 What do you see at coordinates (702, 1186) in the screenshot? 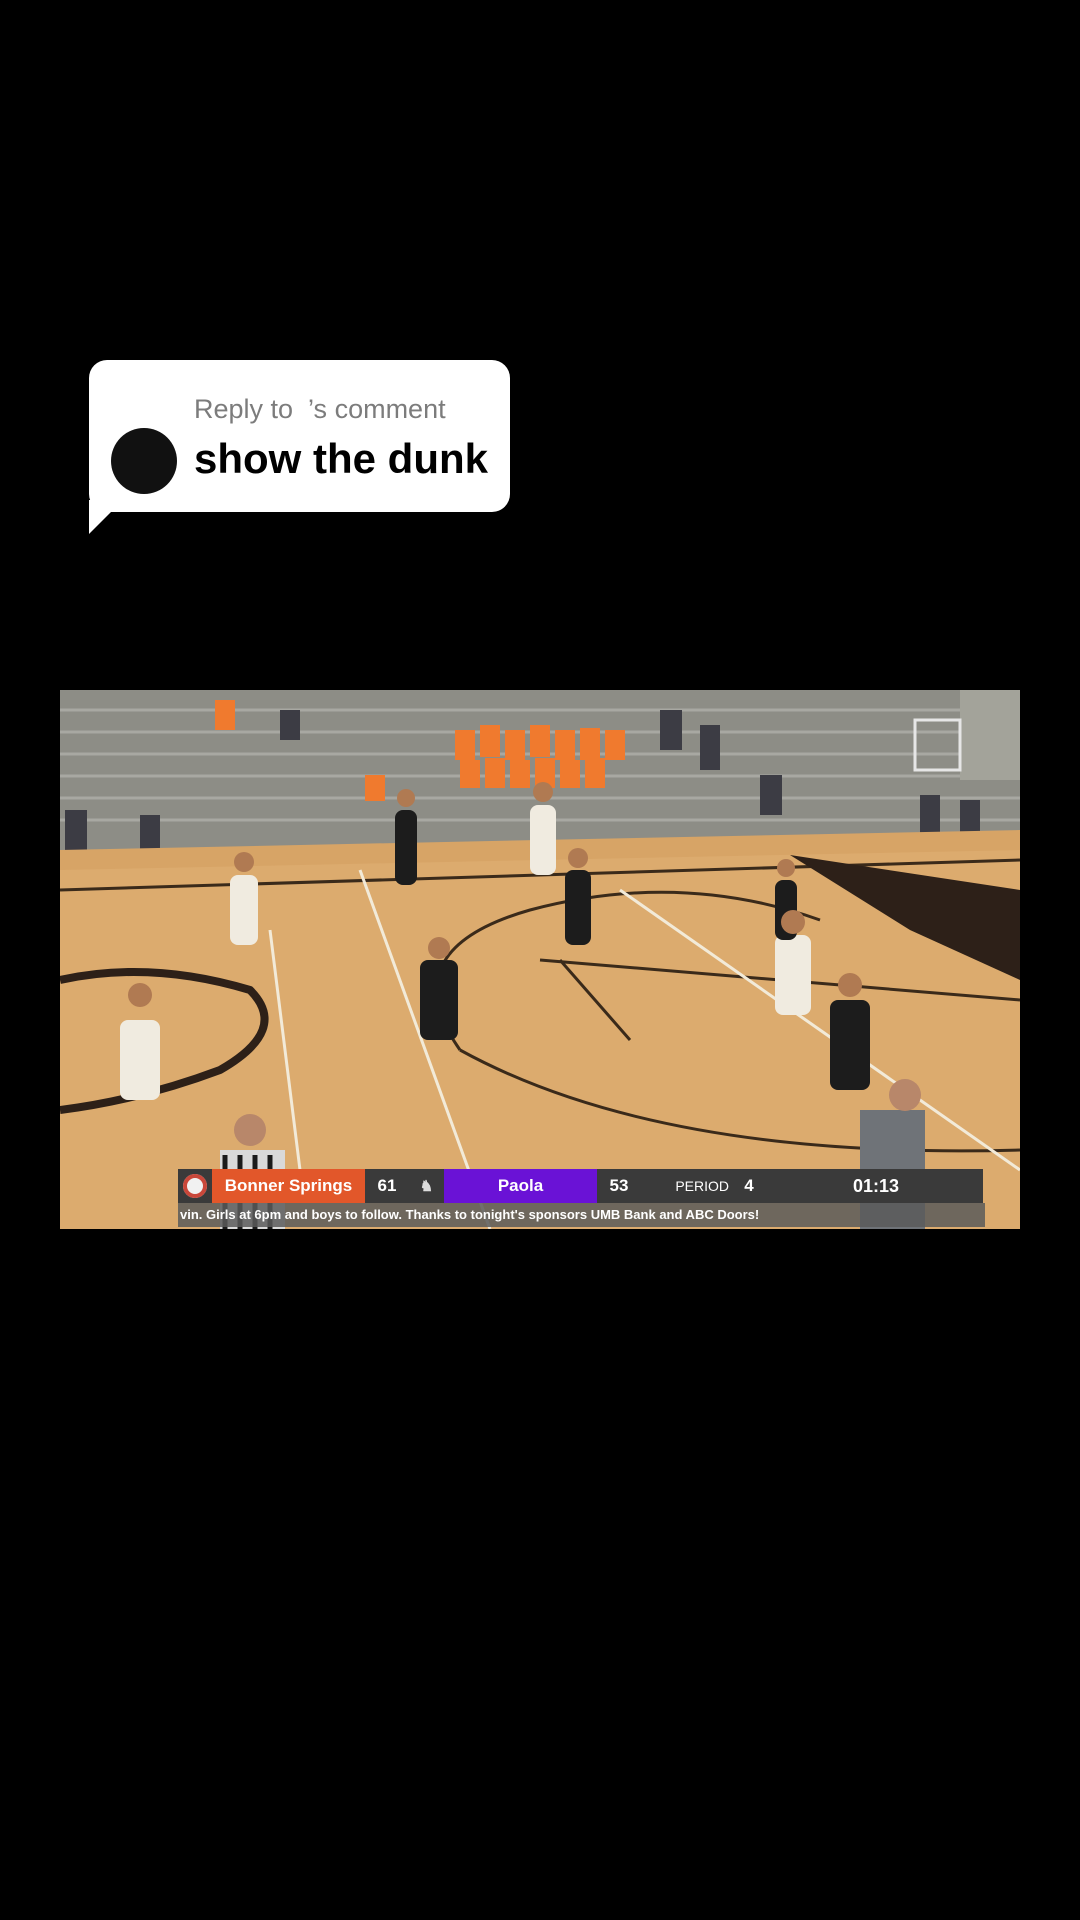
I see `period-label: PERIOD` at bounding box center [702, 1186].